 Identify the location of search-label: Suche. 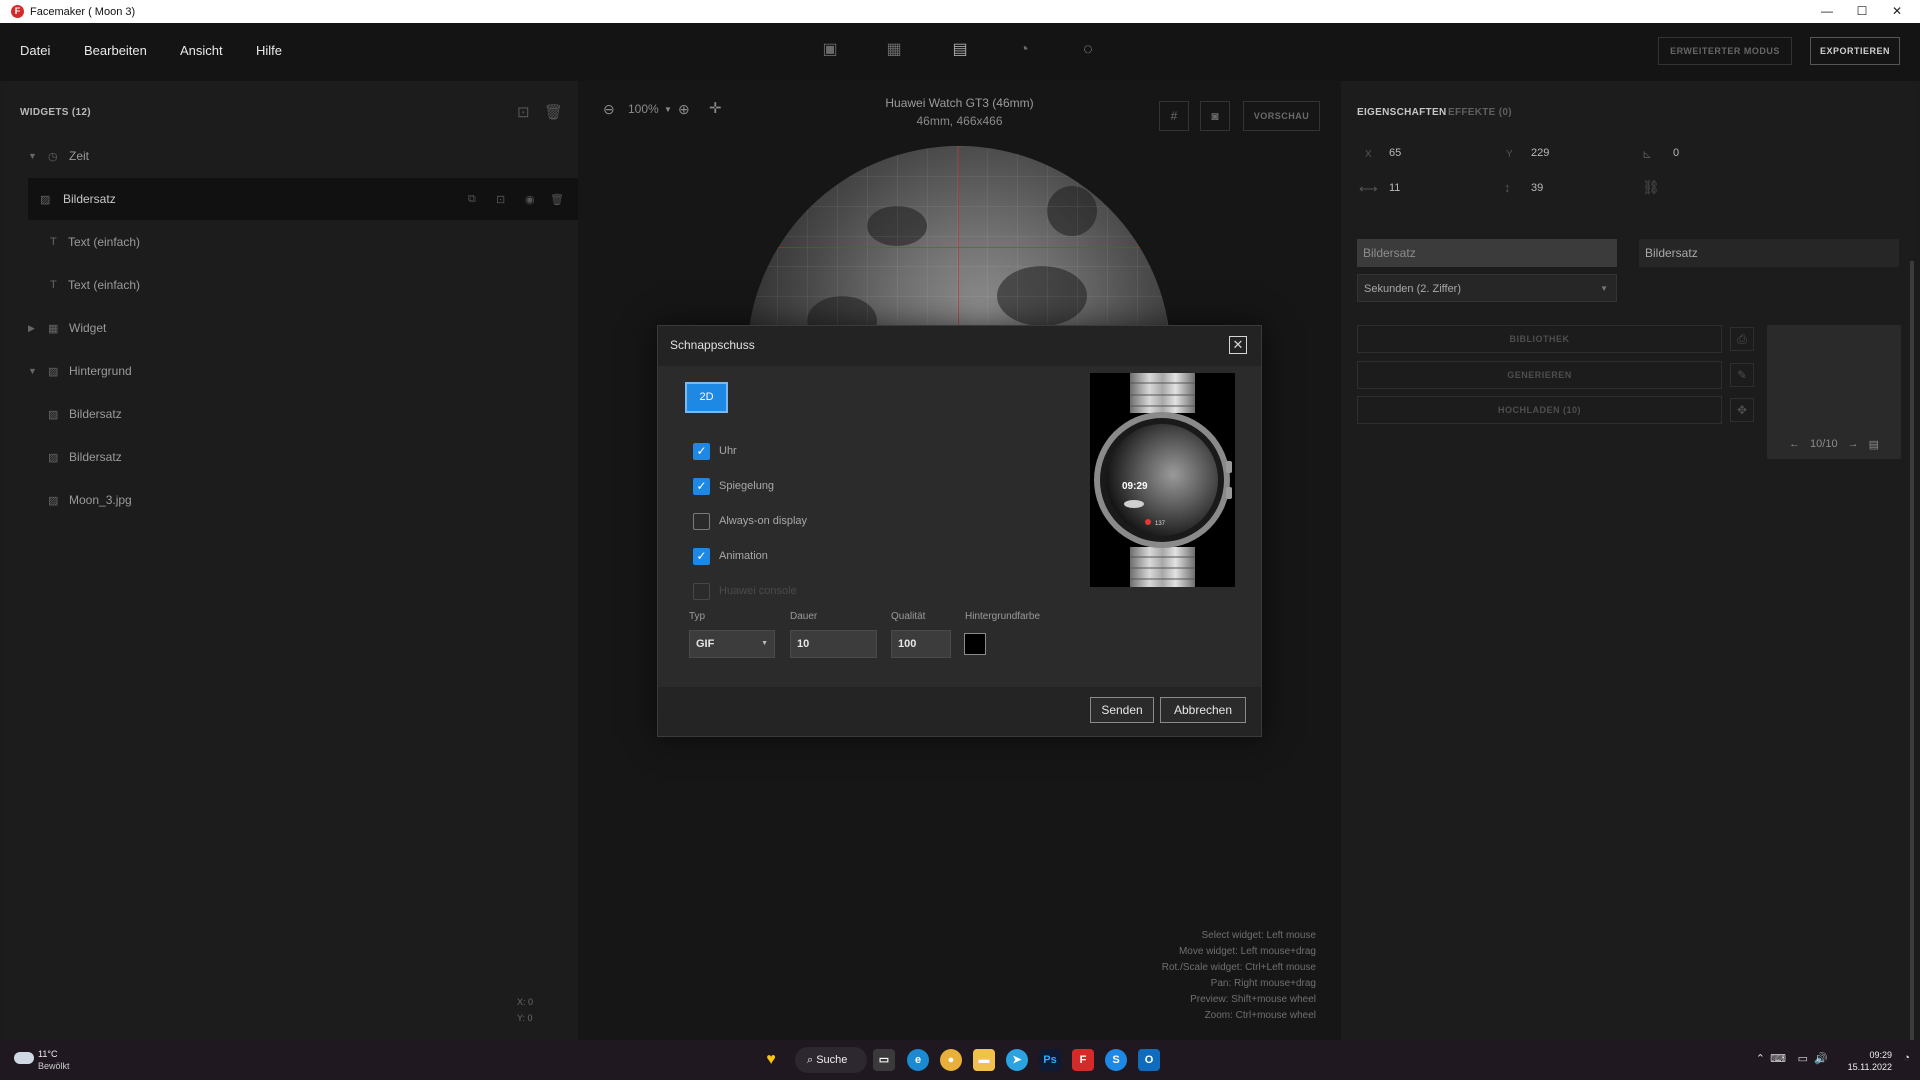
(832, 1060).